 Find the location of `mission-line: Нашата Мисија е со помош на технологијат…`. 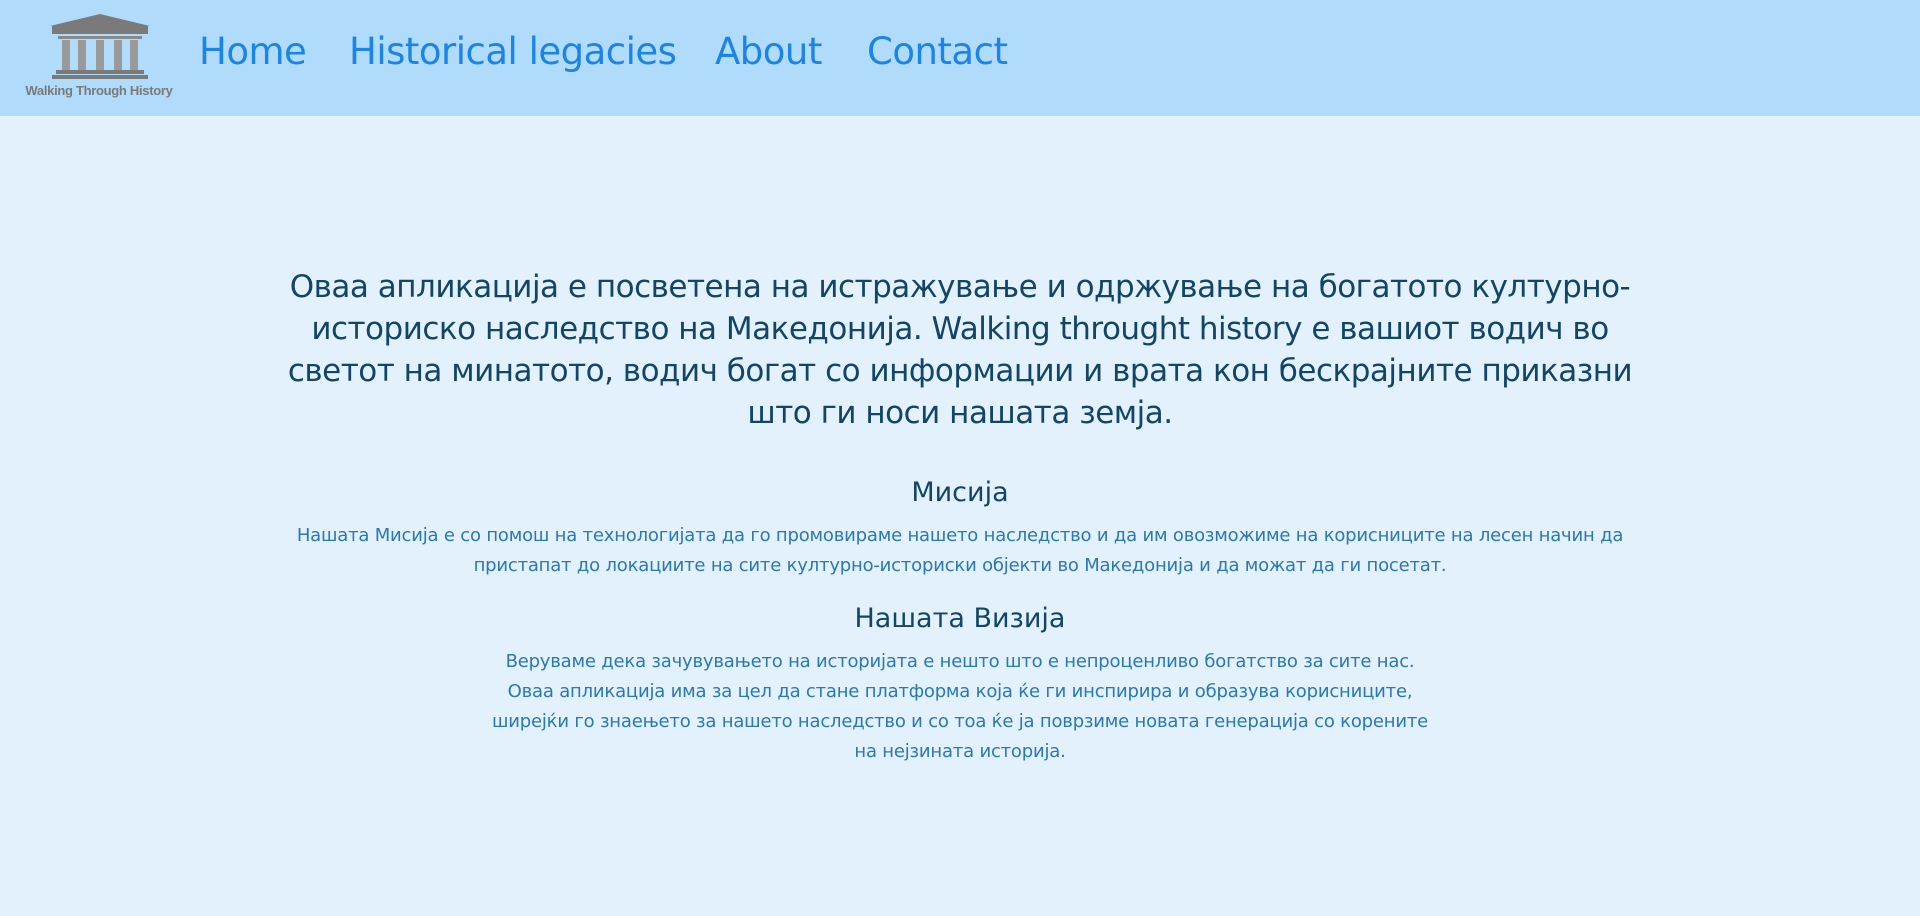

mission-line: Нашата Мисија е со помош на технологијат… is located at coordinates (960, 535).